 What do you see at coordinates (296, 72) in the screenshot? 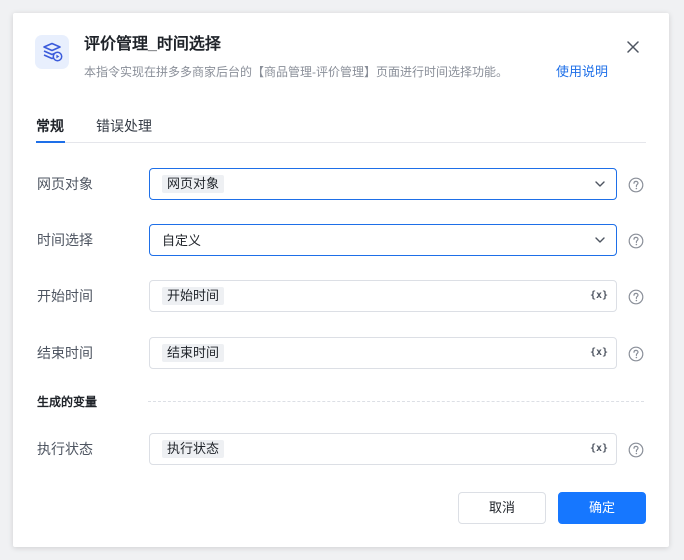
I see `dialog-description: 本指令实现在拼多多商家后台的【商品管理-评价管理】页面进行时间选择功能。` at bounding box center [296, 72].